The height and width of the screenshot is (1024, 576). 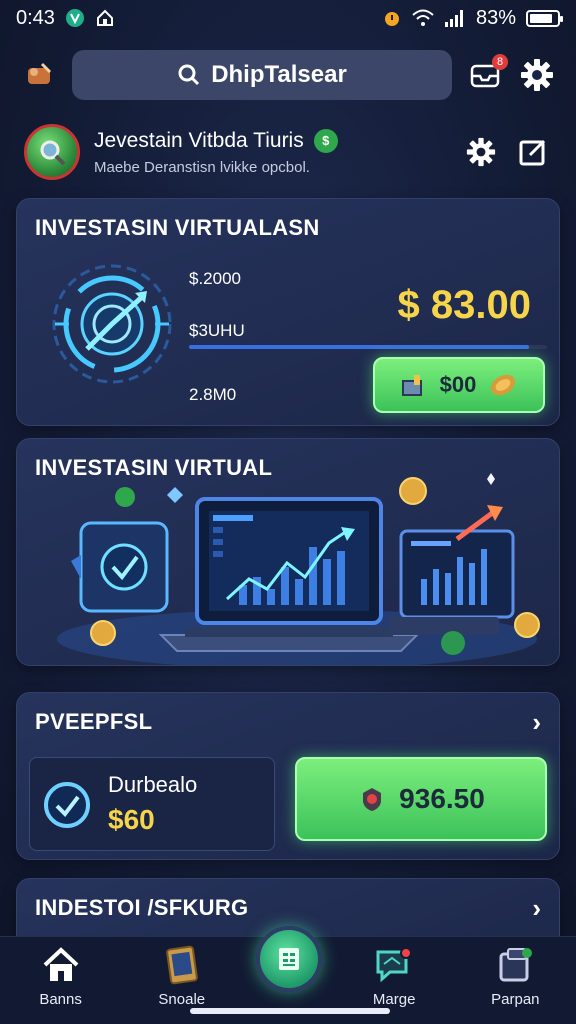 What do you see at coordinates (189, 75) in the screenshot?
I see `search-icon` at bounding box center [189, 75].